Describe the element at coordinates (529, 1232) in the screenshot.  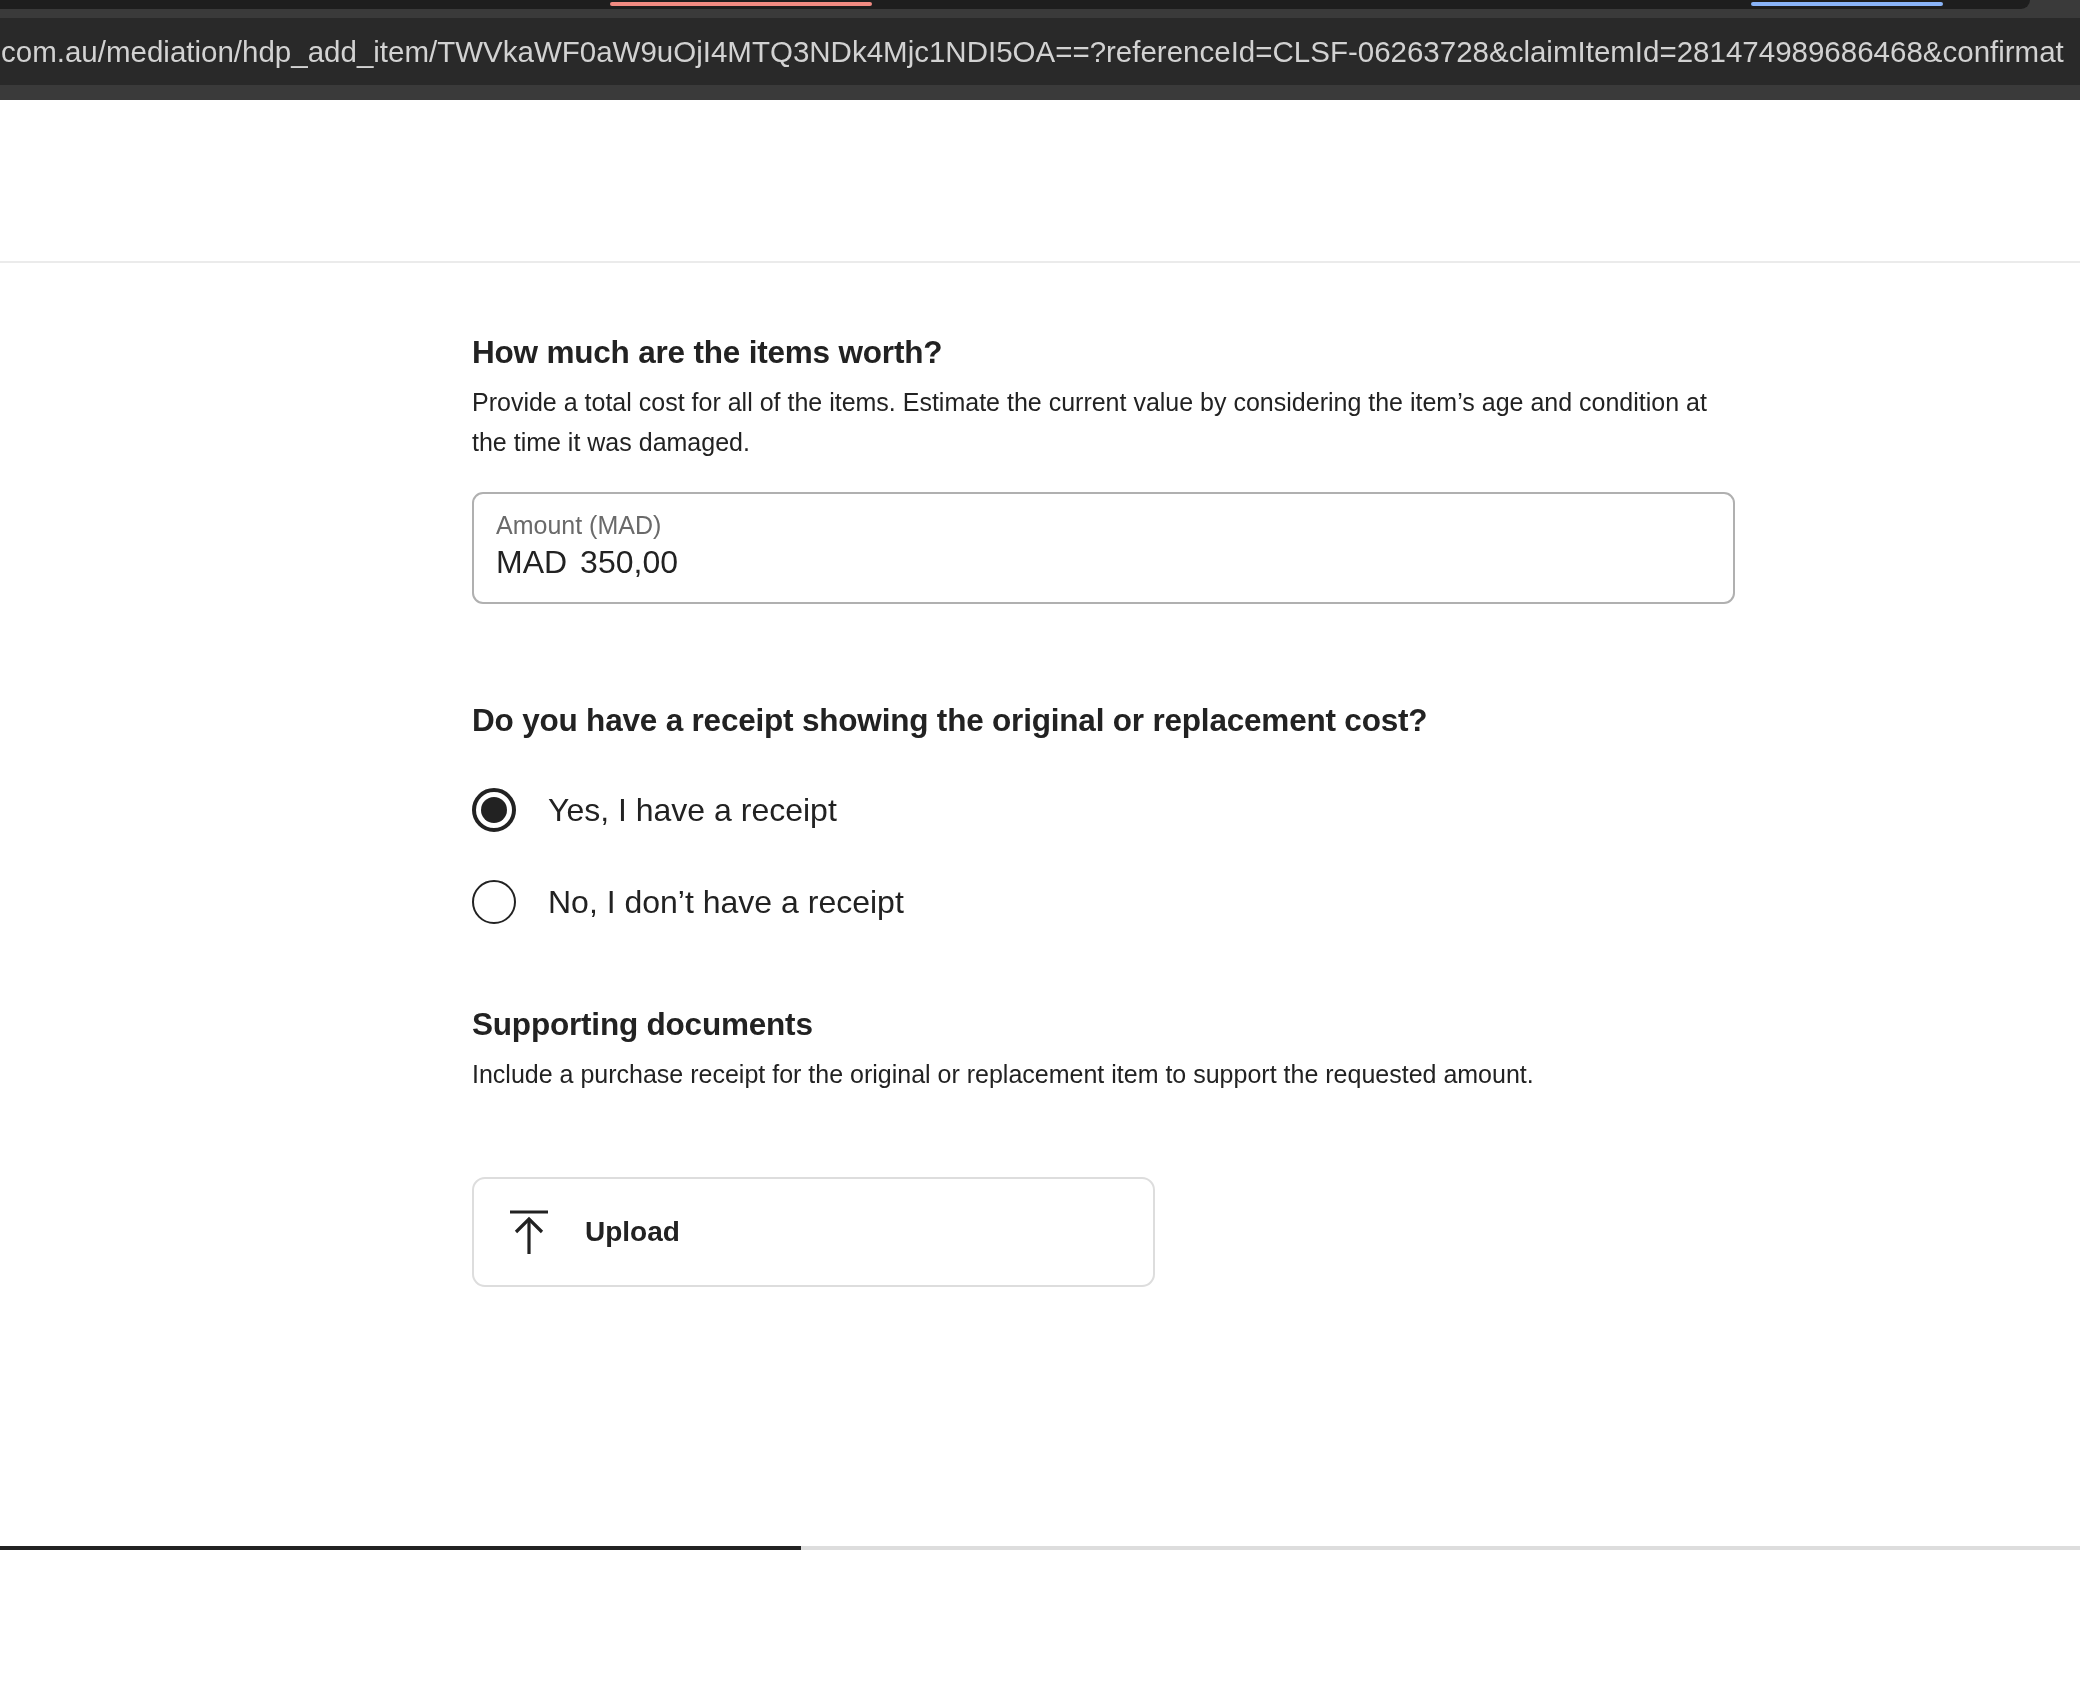
I see `upload-icon` at that location.